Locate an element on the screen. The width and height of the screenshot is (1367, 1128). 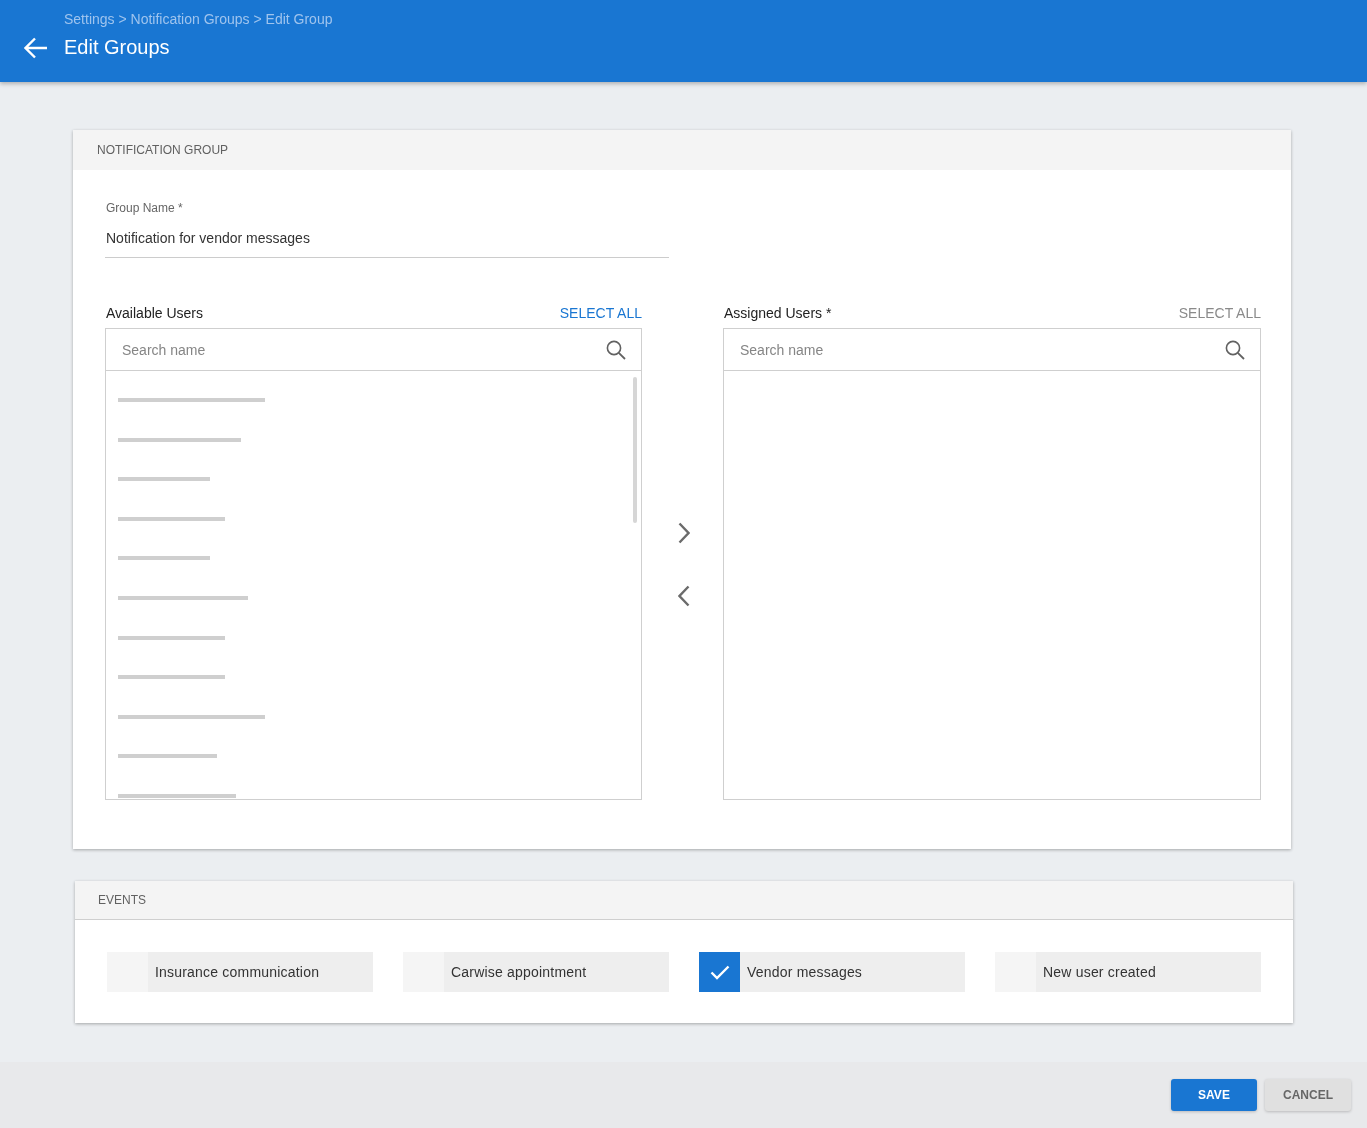
event-option: New user created is located at coordinates (1128, 972).